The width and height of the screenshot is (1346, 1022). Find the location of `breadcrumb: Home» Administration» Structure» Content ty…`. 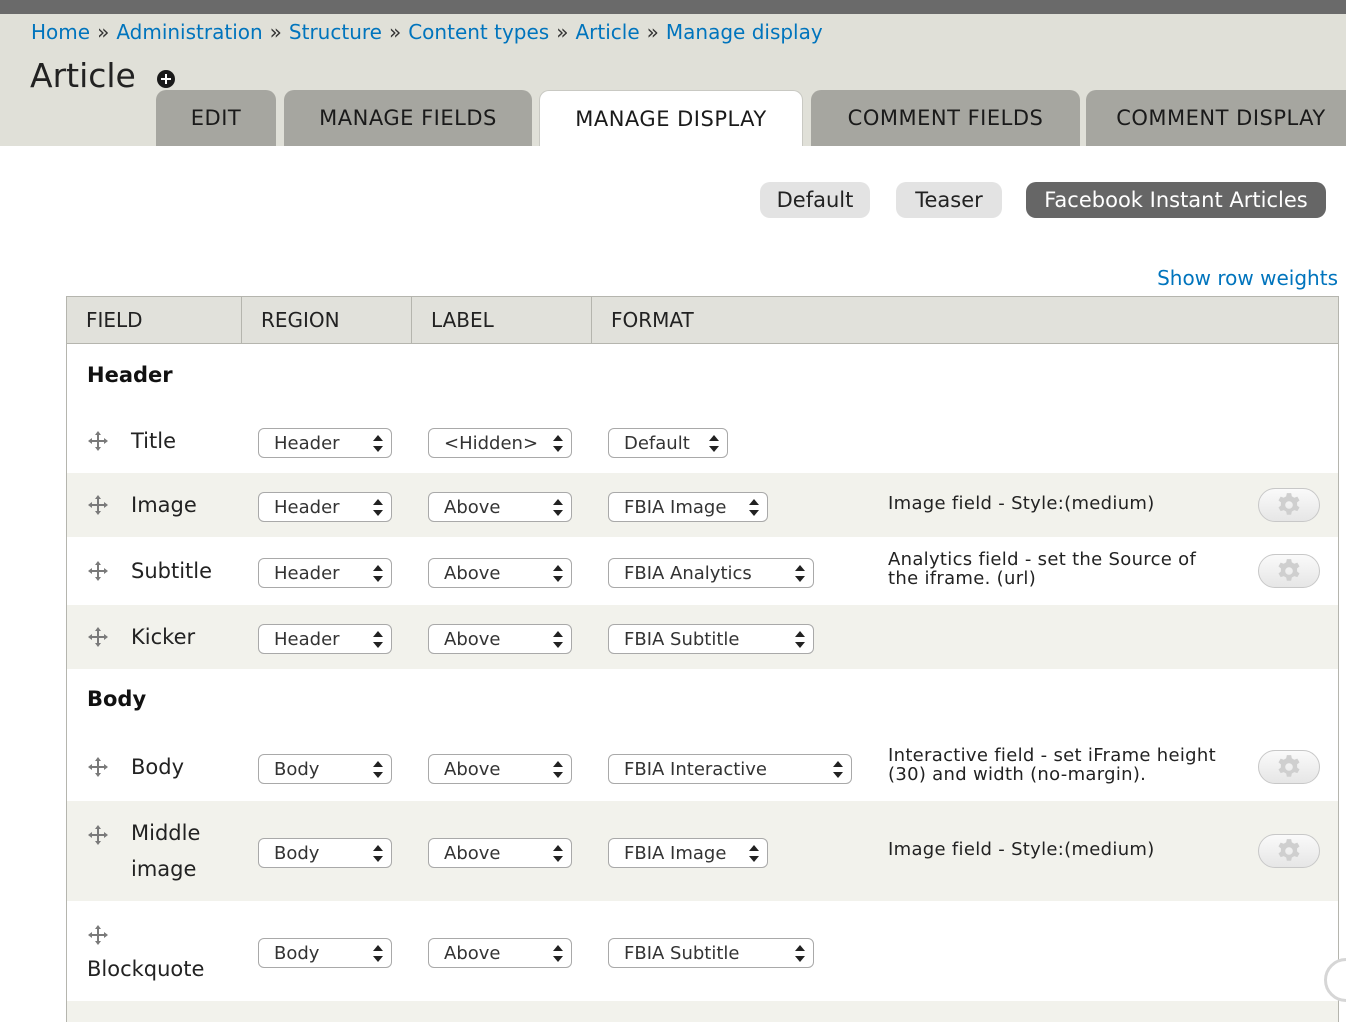

breadcrumb: Home» Administration» Structure» Content ty… is located at coordinates (427, 32).